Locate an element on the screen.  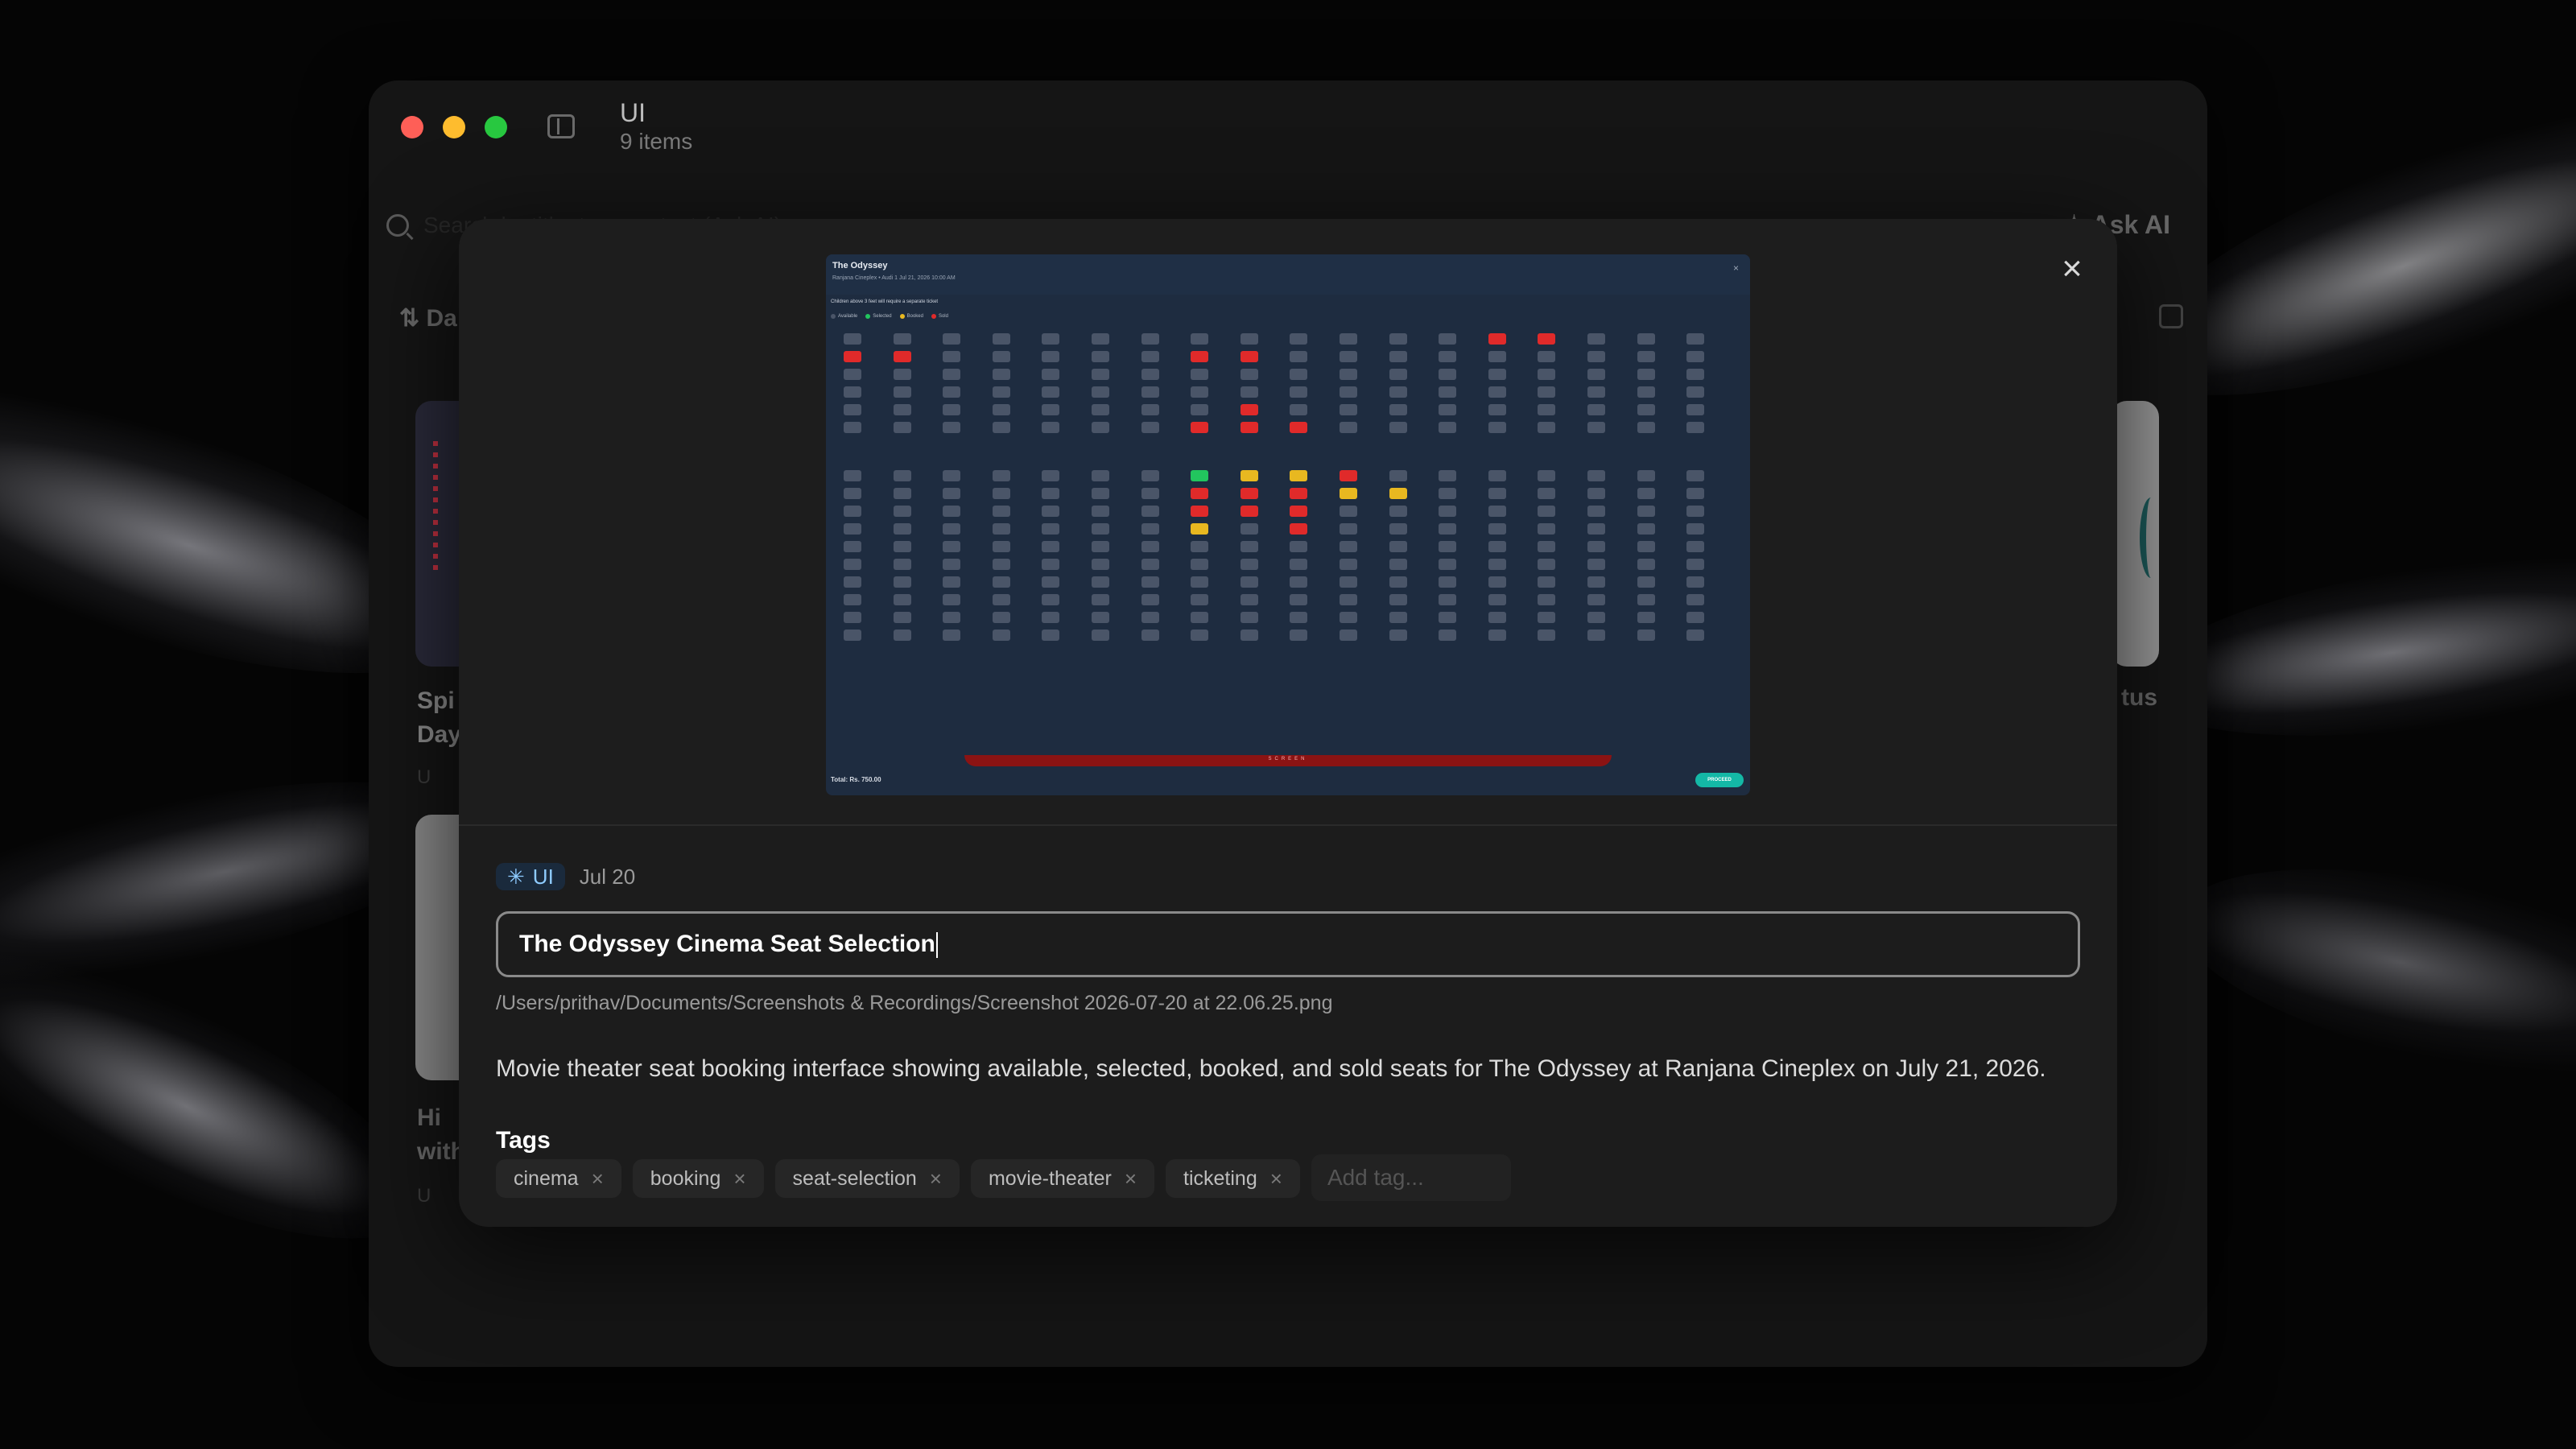
item-card-tag: U is located at coordinates (424, 777).